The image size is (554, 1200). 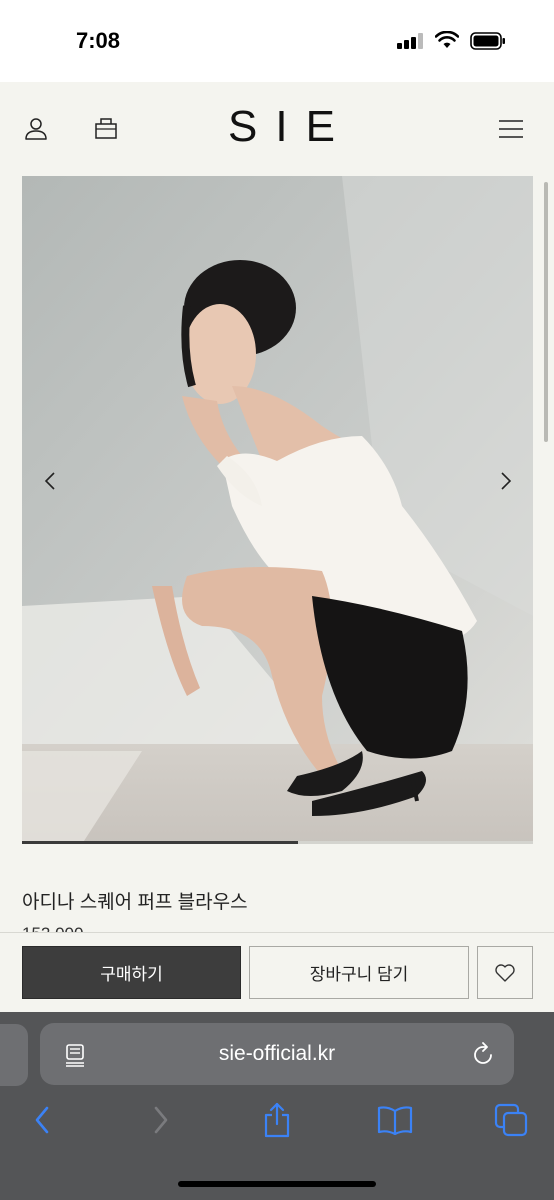 I want to click on browser-toolbar, so click(x=277, y=1125).